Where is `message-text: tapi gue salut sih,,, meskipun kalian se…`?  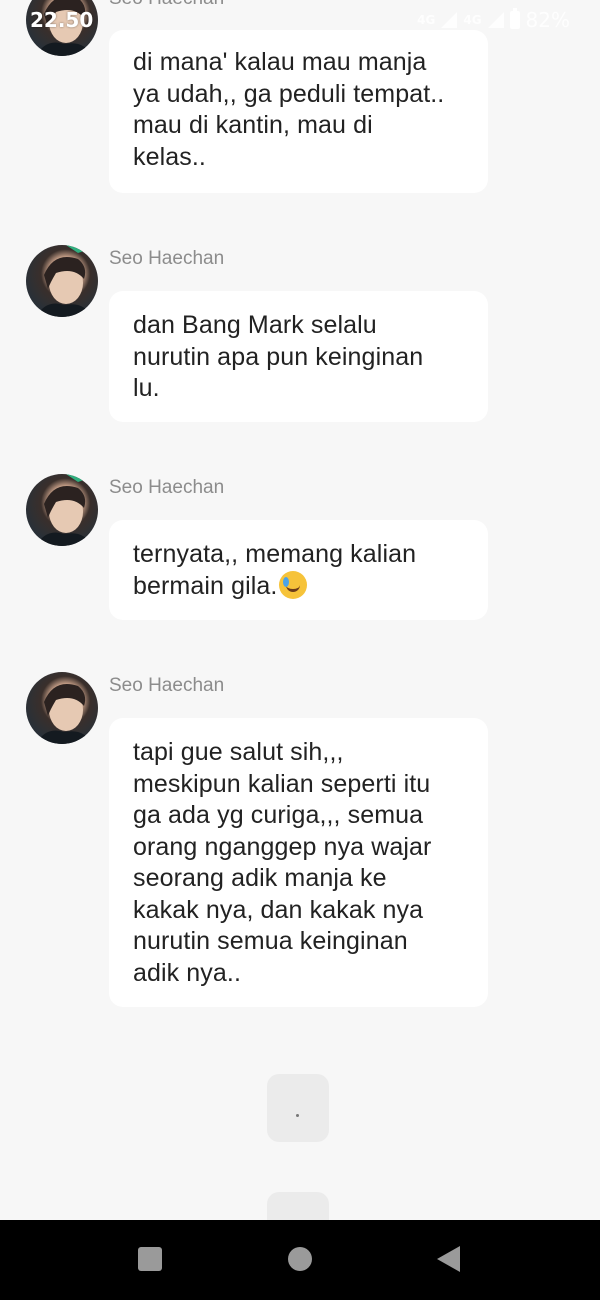
message-text: tapi gue salut sih,,, meskipun kalian se… is located at coordinates (298, 863).